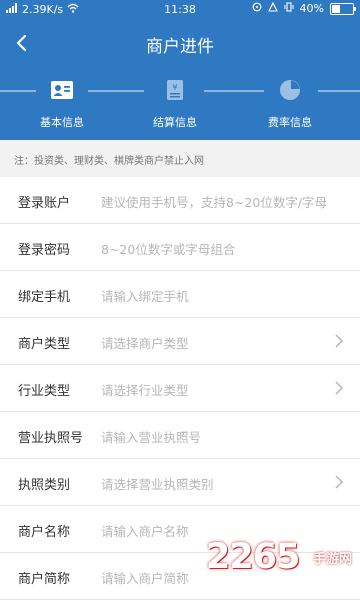 This screenshot has height=600, width=360. Describe the element at coordinates (290, 102) in the screenshot. I see `step-rate-info: 费率信息` at that location.